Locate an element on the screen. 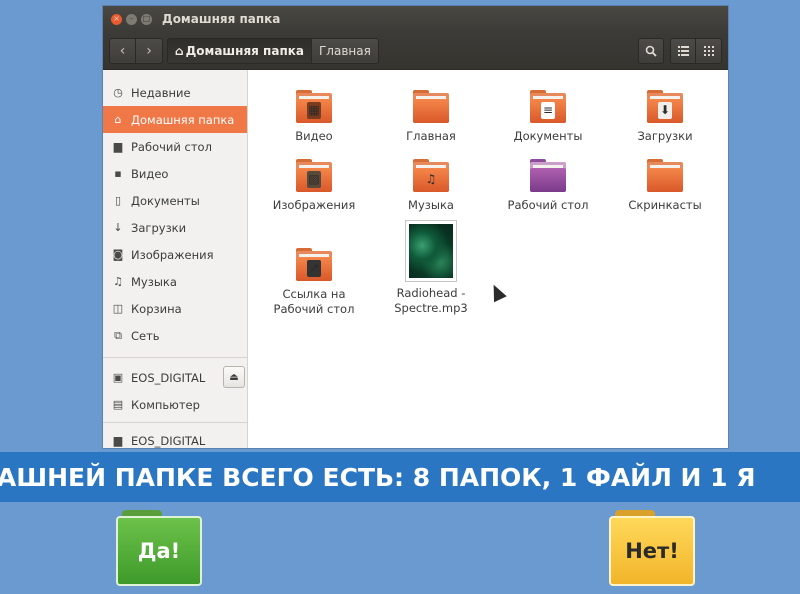  grid-view-icon is located at coordinates (708, 50).